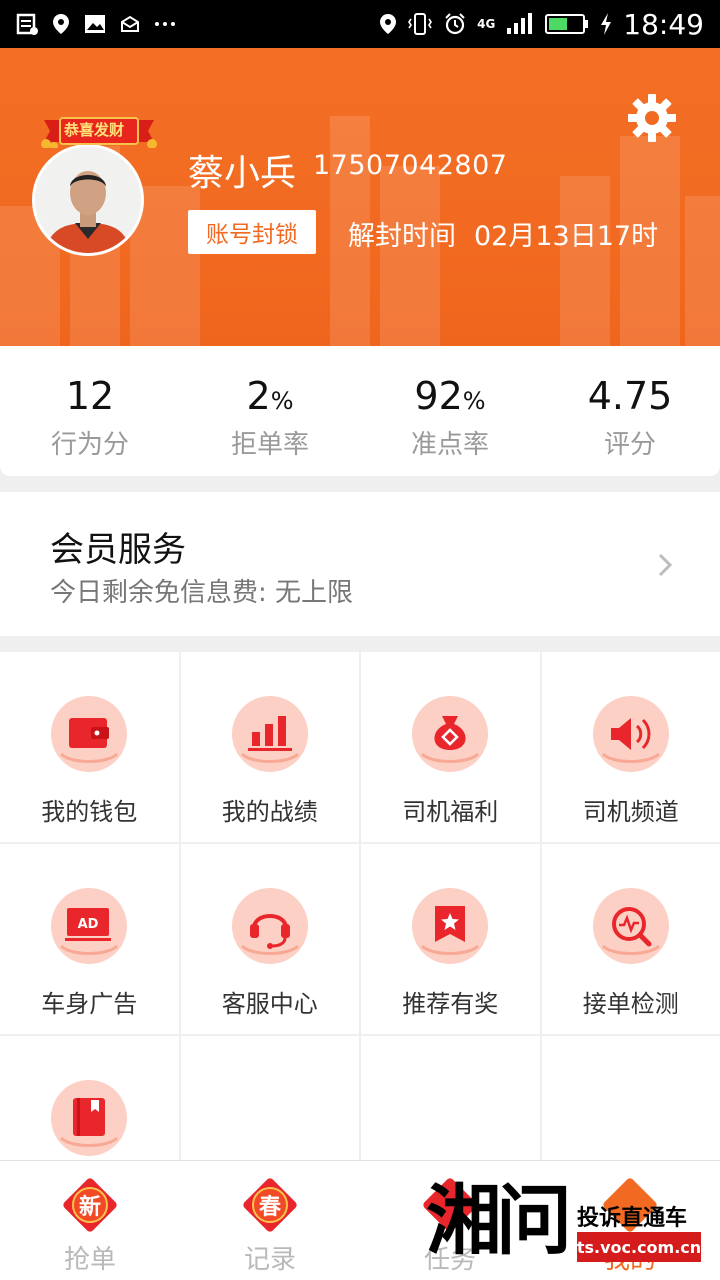 This screenshot has width=720, height=1280. I want to click on watermark-logo: 湘问, so click(499, 1220).